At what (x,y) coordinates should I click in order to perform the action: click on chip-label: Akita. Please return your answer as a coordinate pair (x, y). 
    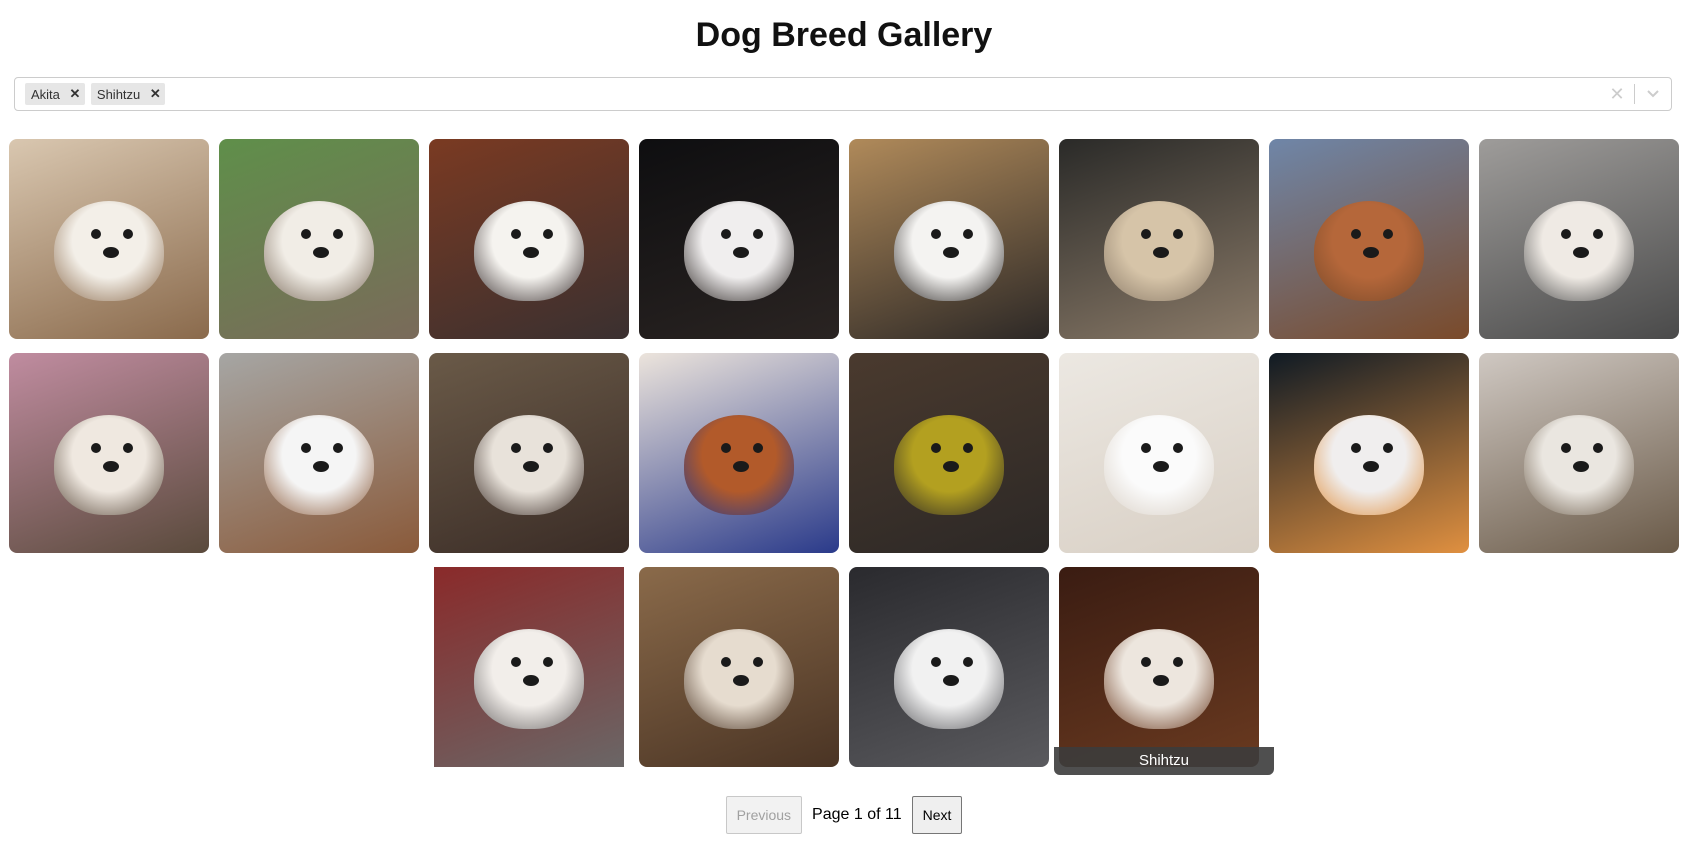
    Looking at the image, I should click on (45, 94).